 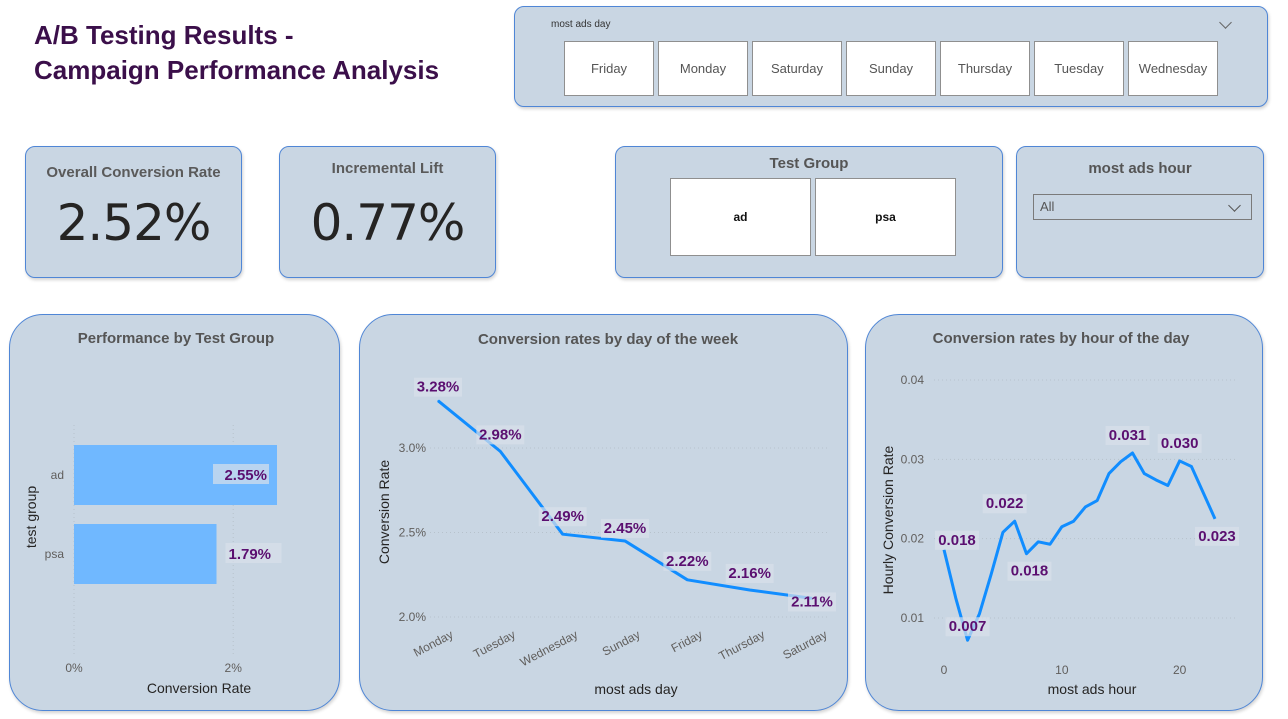 I want to click on x-tick-label: Sunday, so click(x=621, y=642).